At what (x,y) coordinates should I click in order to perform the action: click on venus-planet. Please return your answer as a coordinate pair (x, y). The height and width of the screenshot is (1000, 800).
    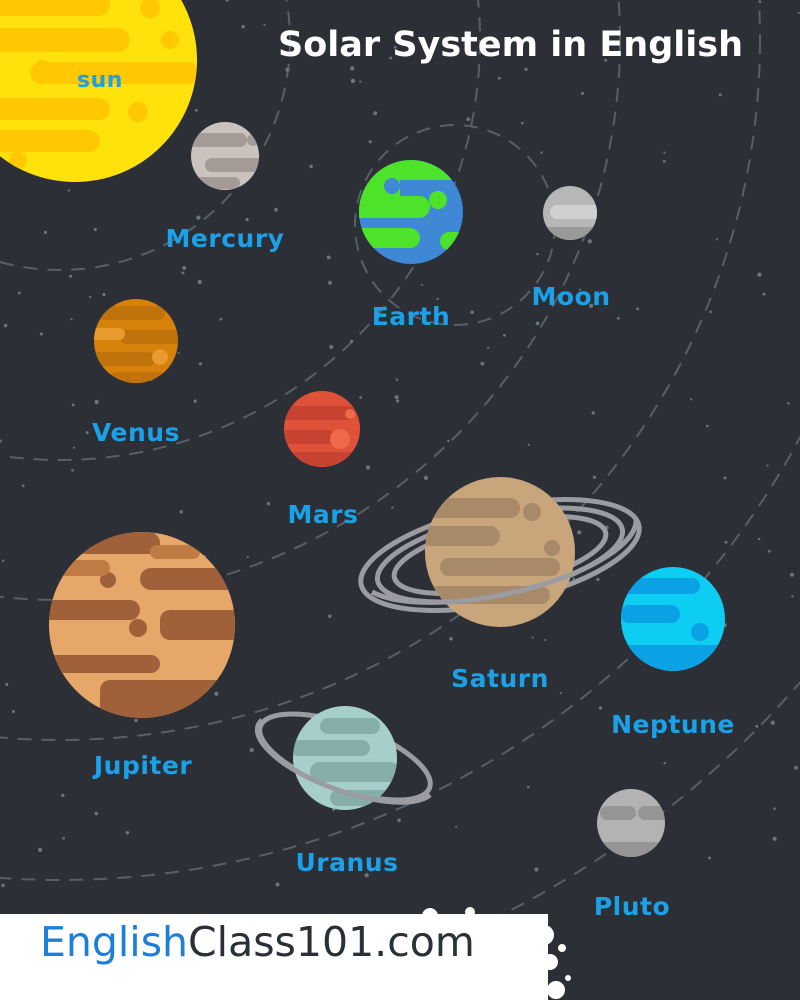
    Looking at the image, I should click on (136, 341).